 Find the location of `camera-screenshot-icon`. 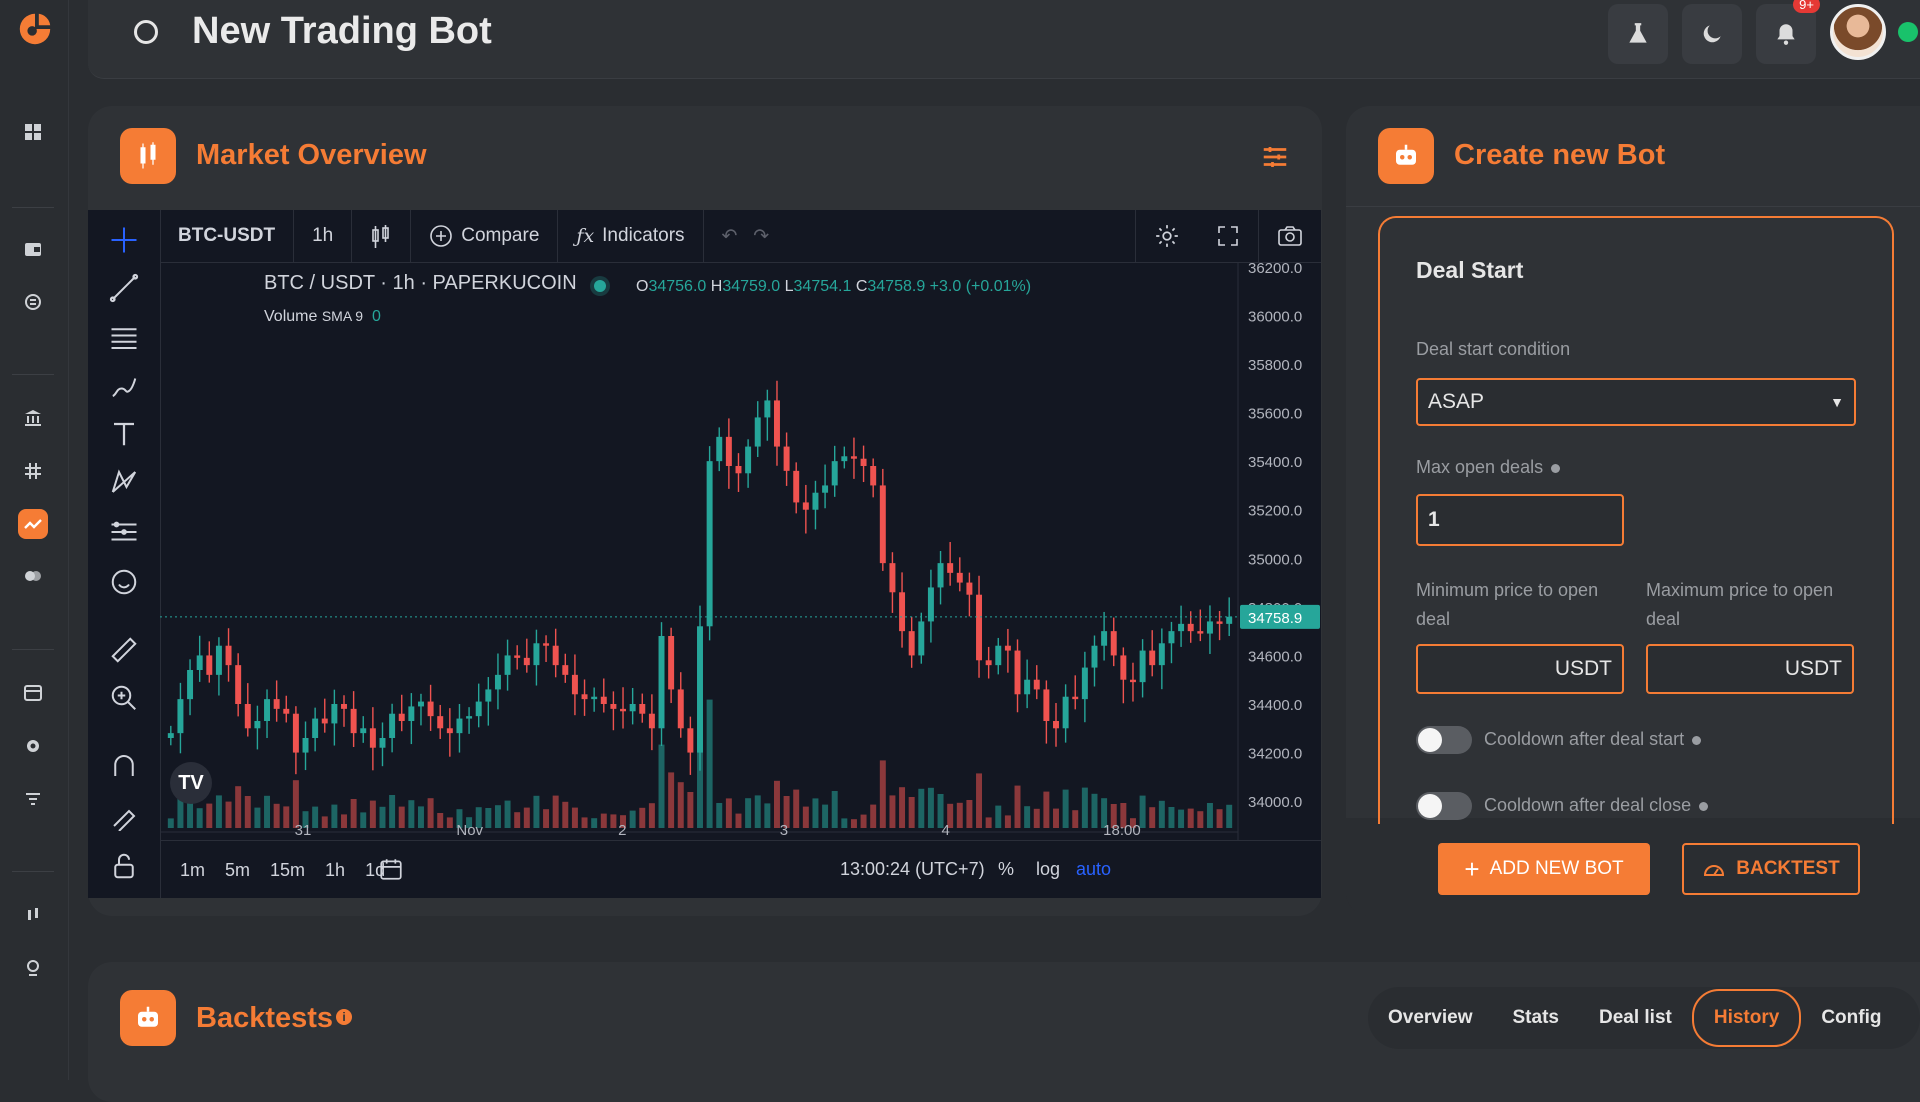

camera-screenshot-icon is located at coordinates (1289, 236).